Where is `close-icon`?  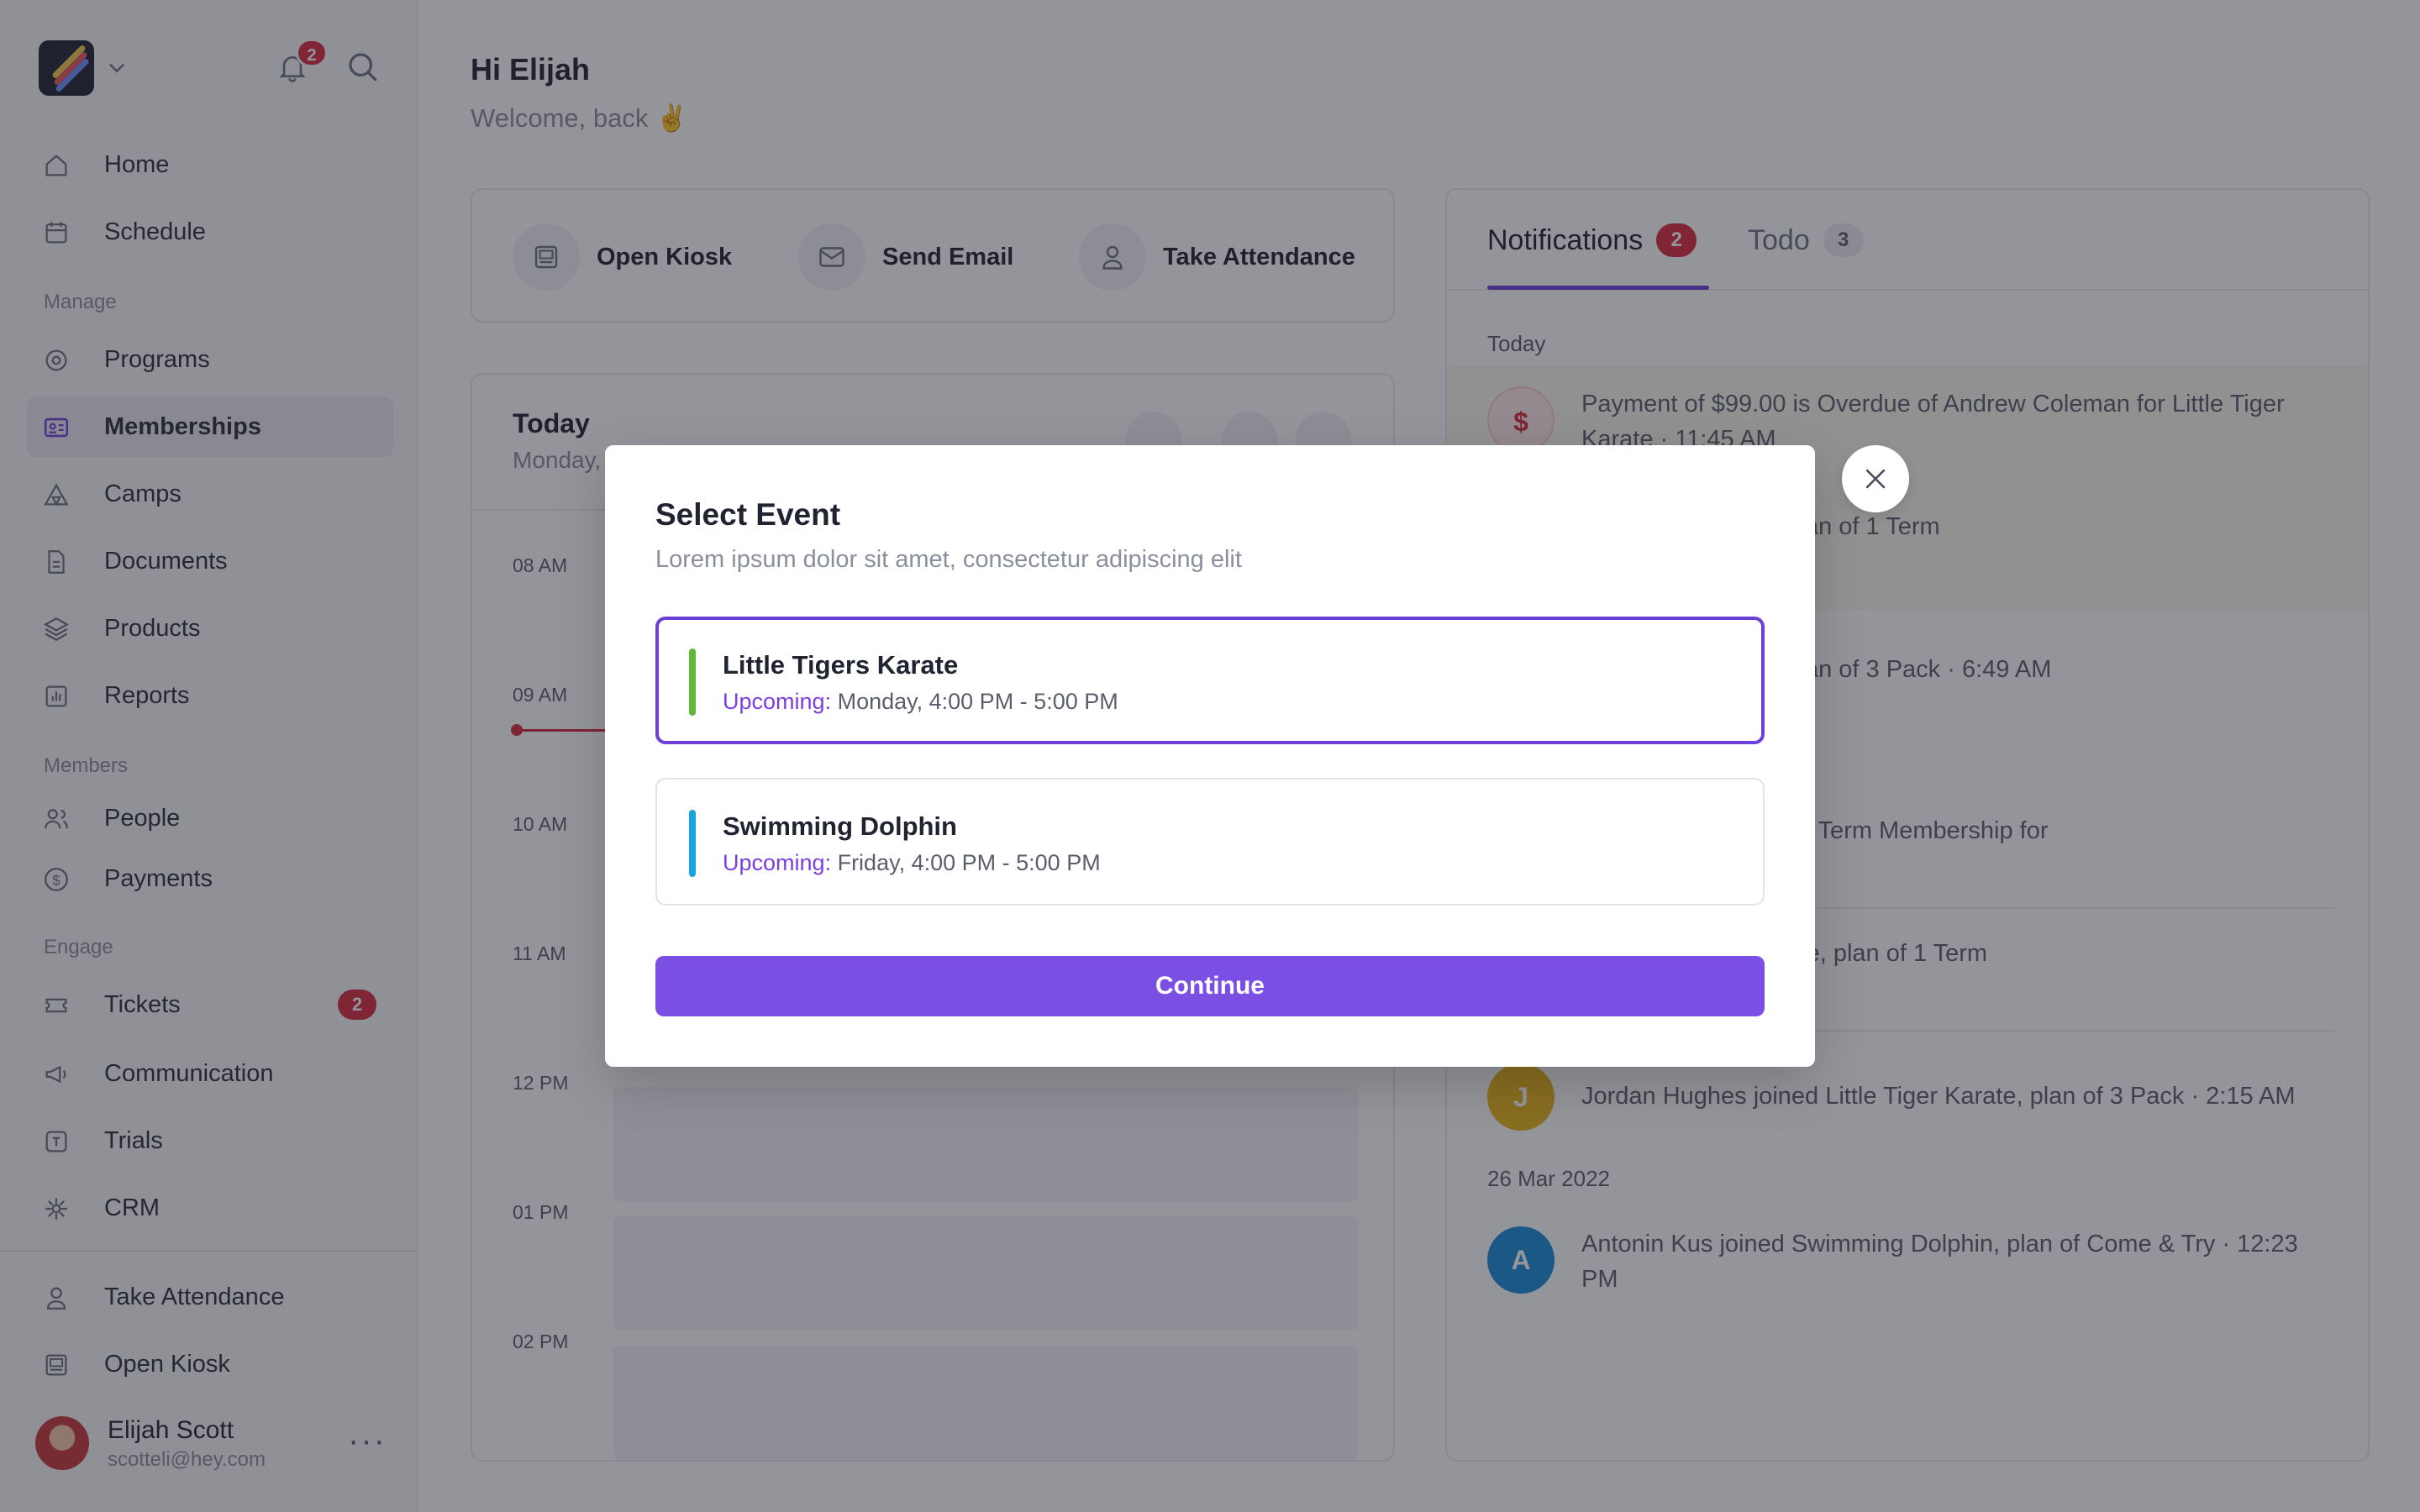 close-icon is located at coordinates (1875, 479).